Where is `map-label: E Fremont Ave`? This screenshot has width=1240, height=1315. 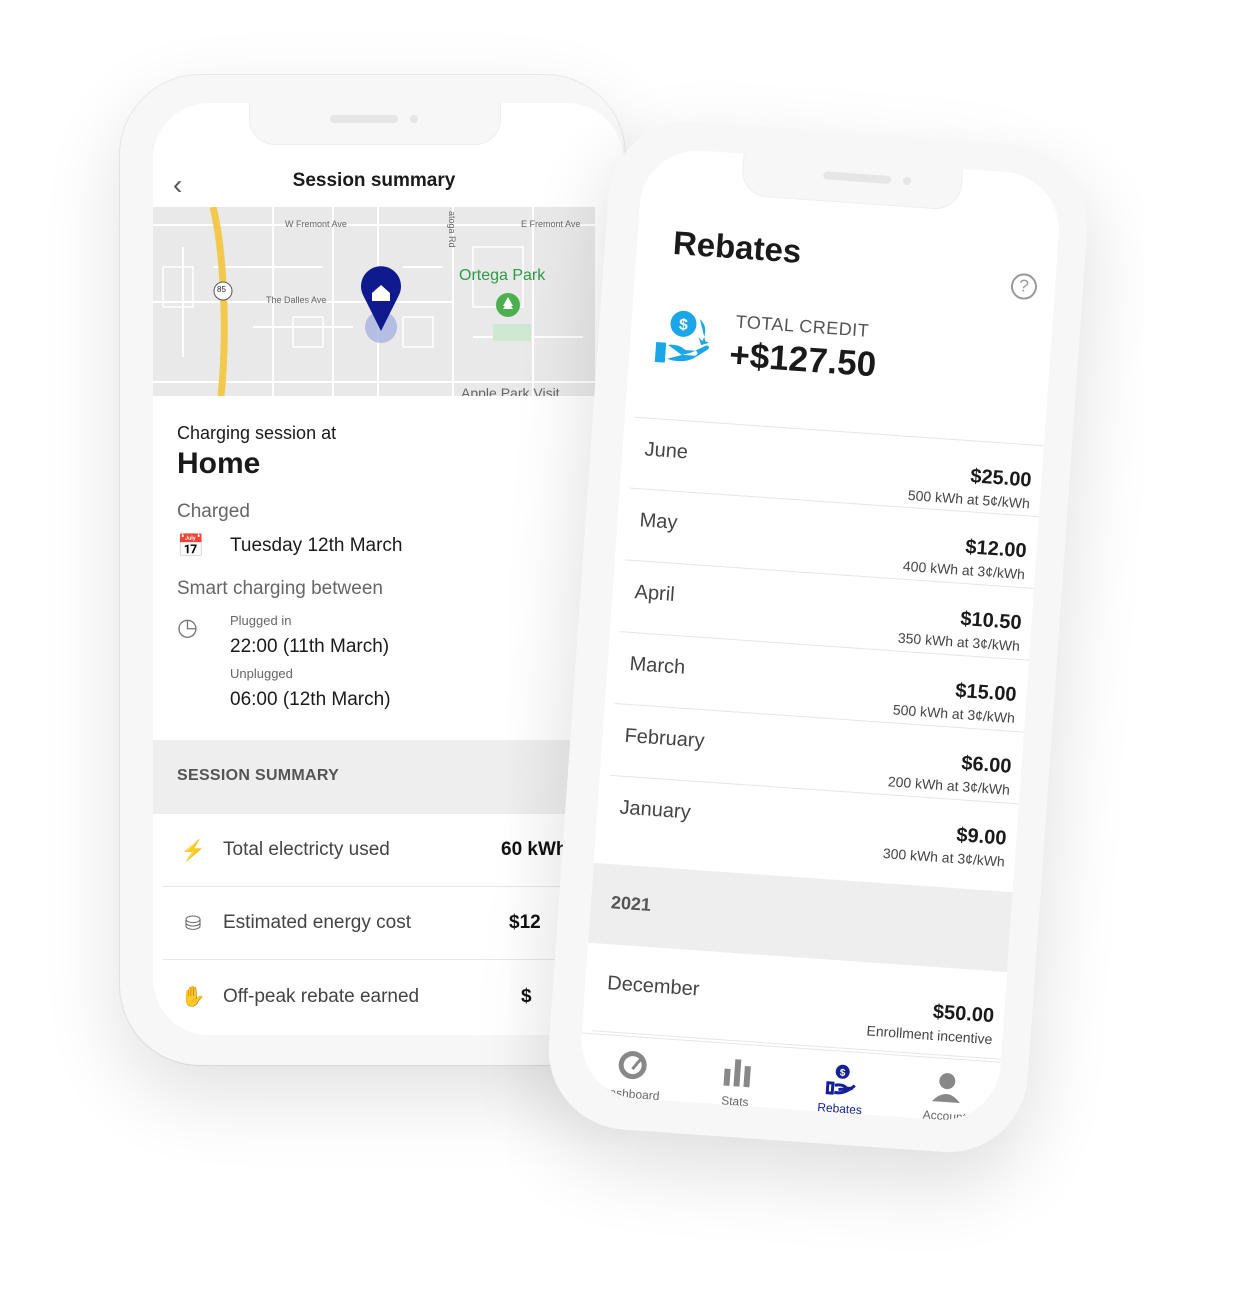
map-label: E Fremont Ave is located at coordinates (551, 224).